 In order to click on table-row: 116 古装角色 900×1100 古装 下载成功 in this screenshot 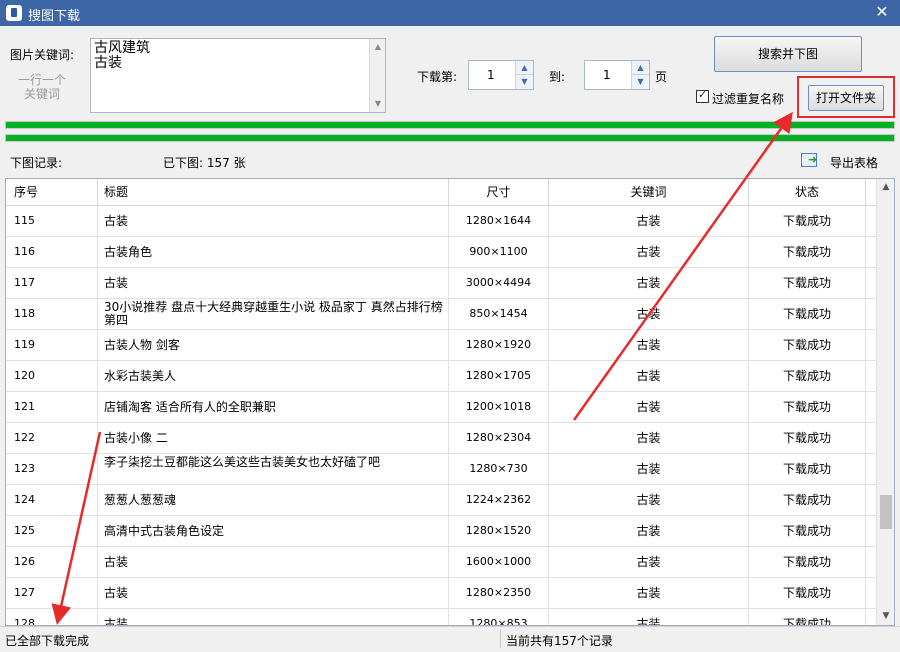, I will do `click(441, 252)`.